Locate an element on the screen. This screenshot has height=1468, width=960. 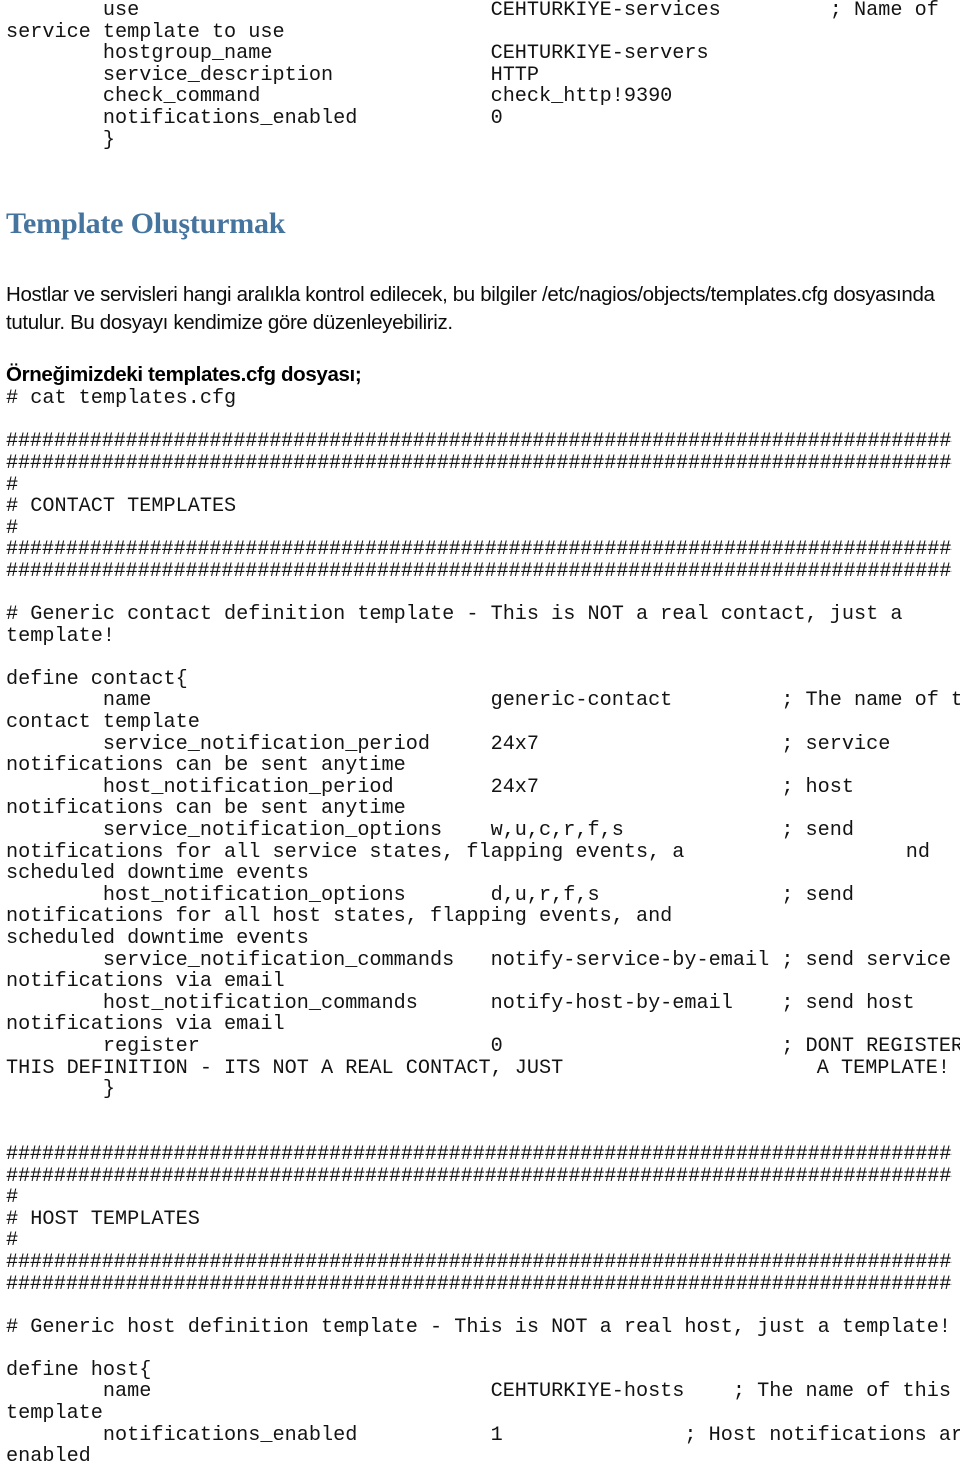
directive-name: name generic-contact ; The name of this is located at coordinates (483, 701).